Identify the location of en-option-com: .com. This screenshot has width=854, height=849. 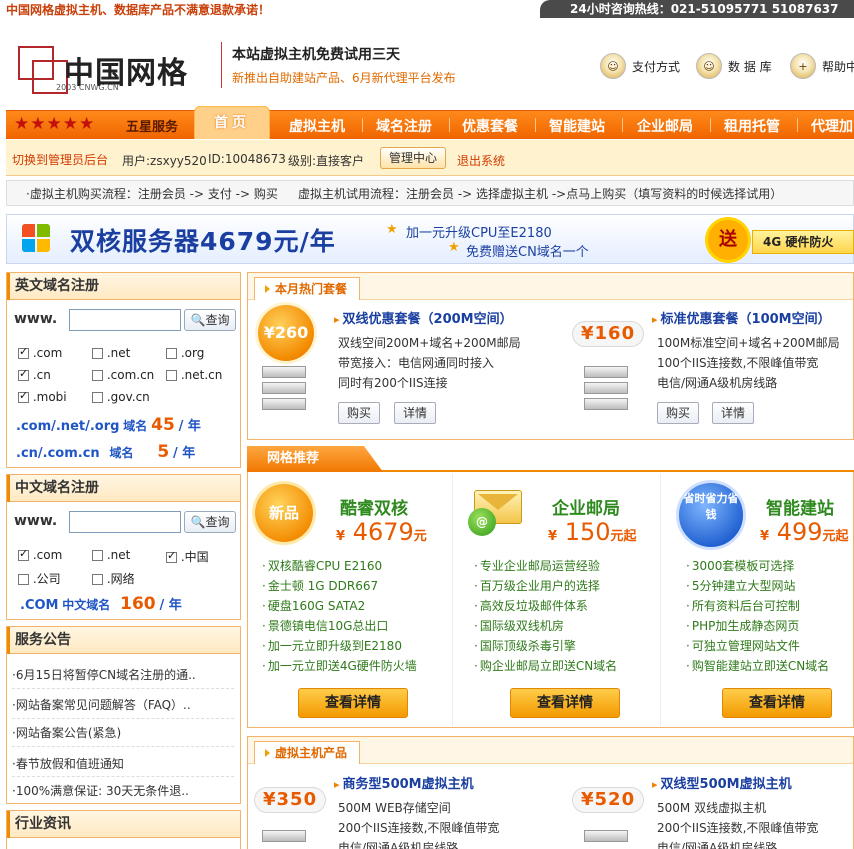
(40, 352).